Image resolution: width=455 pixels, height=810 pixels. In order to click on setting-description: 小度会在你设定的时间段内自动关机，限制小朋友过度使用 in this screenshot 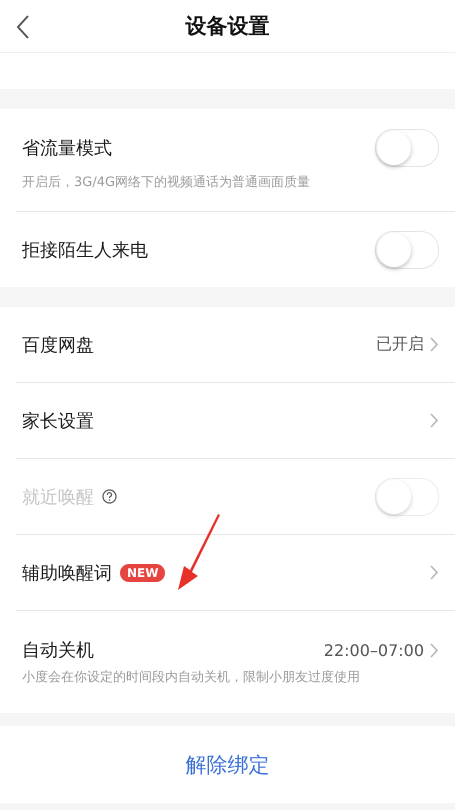, I will do `click(191, 677)`.